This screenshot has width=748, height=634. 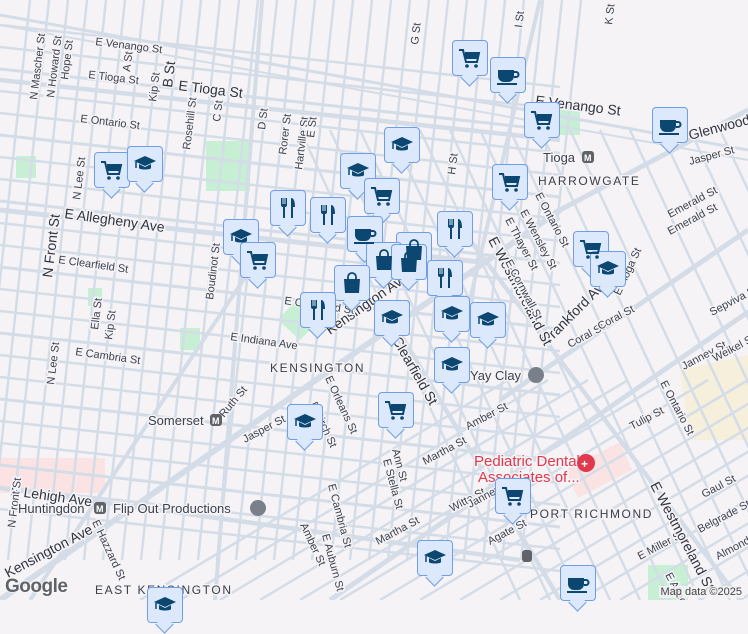 I want to click on hospital-cross-icon: +, so click(x=584, y=464).